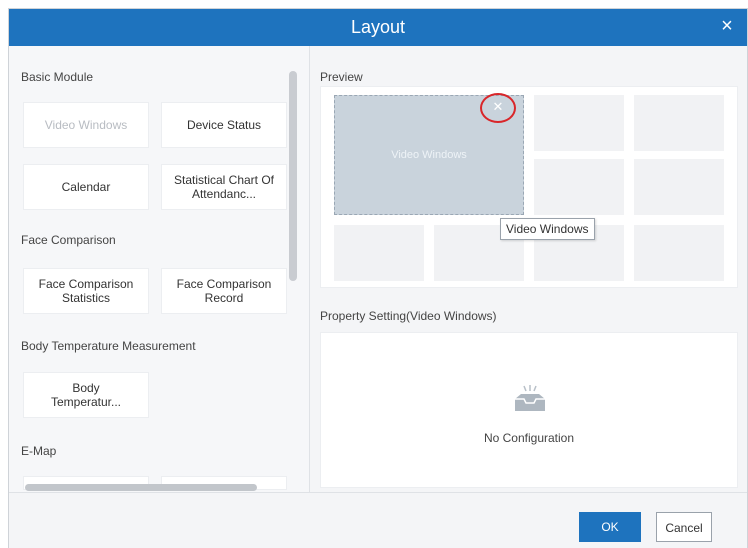 Image resolution: width=748 pixels, height=548 pixels. I want to click on empty-tray-icon, so click(530, 398).